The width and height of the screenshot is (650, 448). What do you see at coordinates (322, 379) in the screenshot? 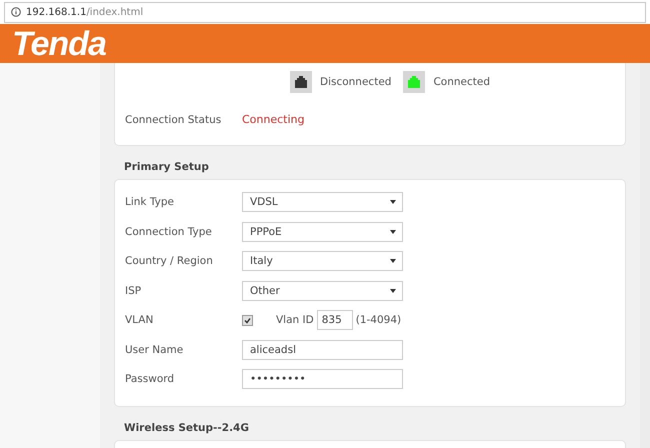
I see `input-field: •••••••••` at bounding box center [322, 379].